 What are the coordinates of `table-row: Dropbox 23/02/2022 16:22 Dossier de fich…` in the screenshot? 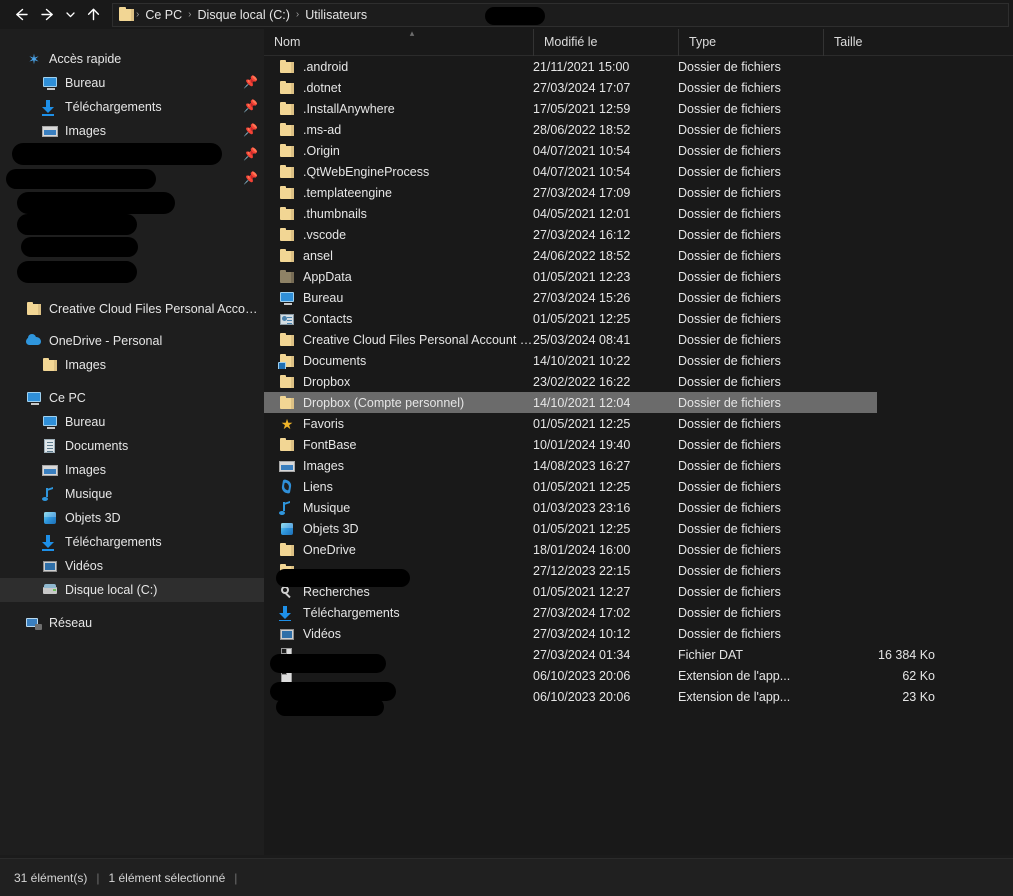 It's located at (638, 381).